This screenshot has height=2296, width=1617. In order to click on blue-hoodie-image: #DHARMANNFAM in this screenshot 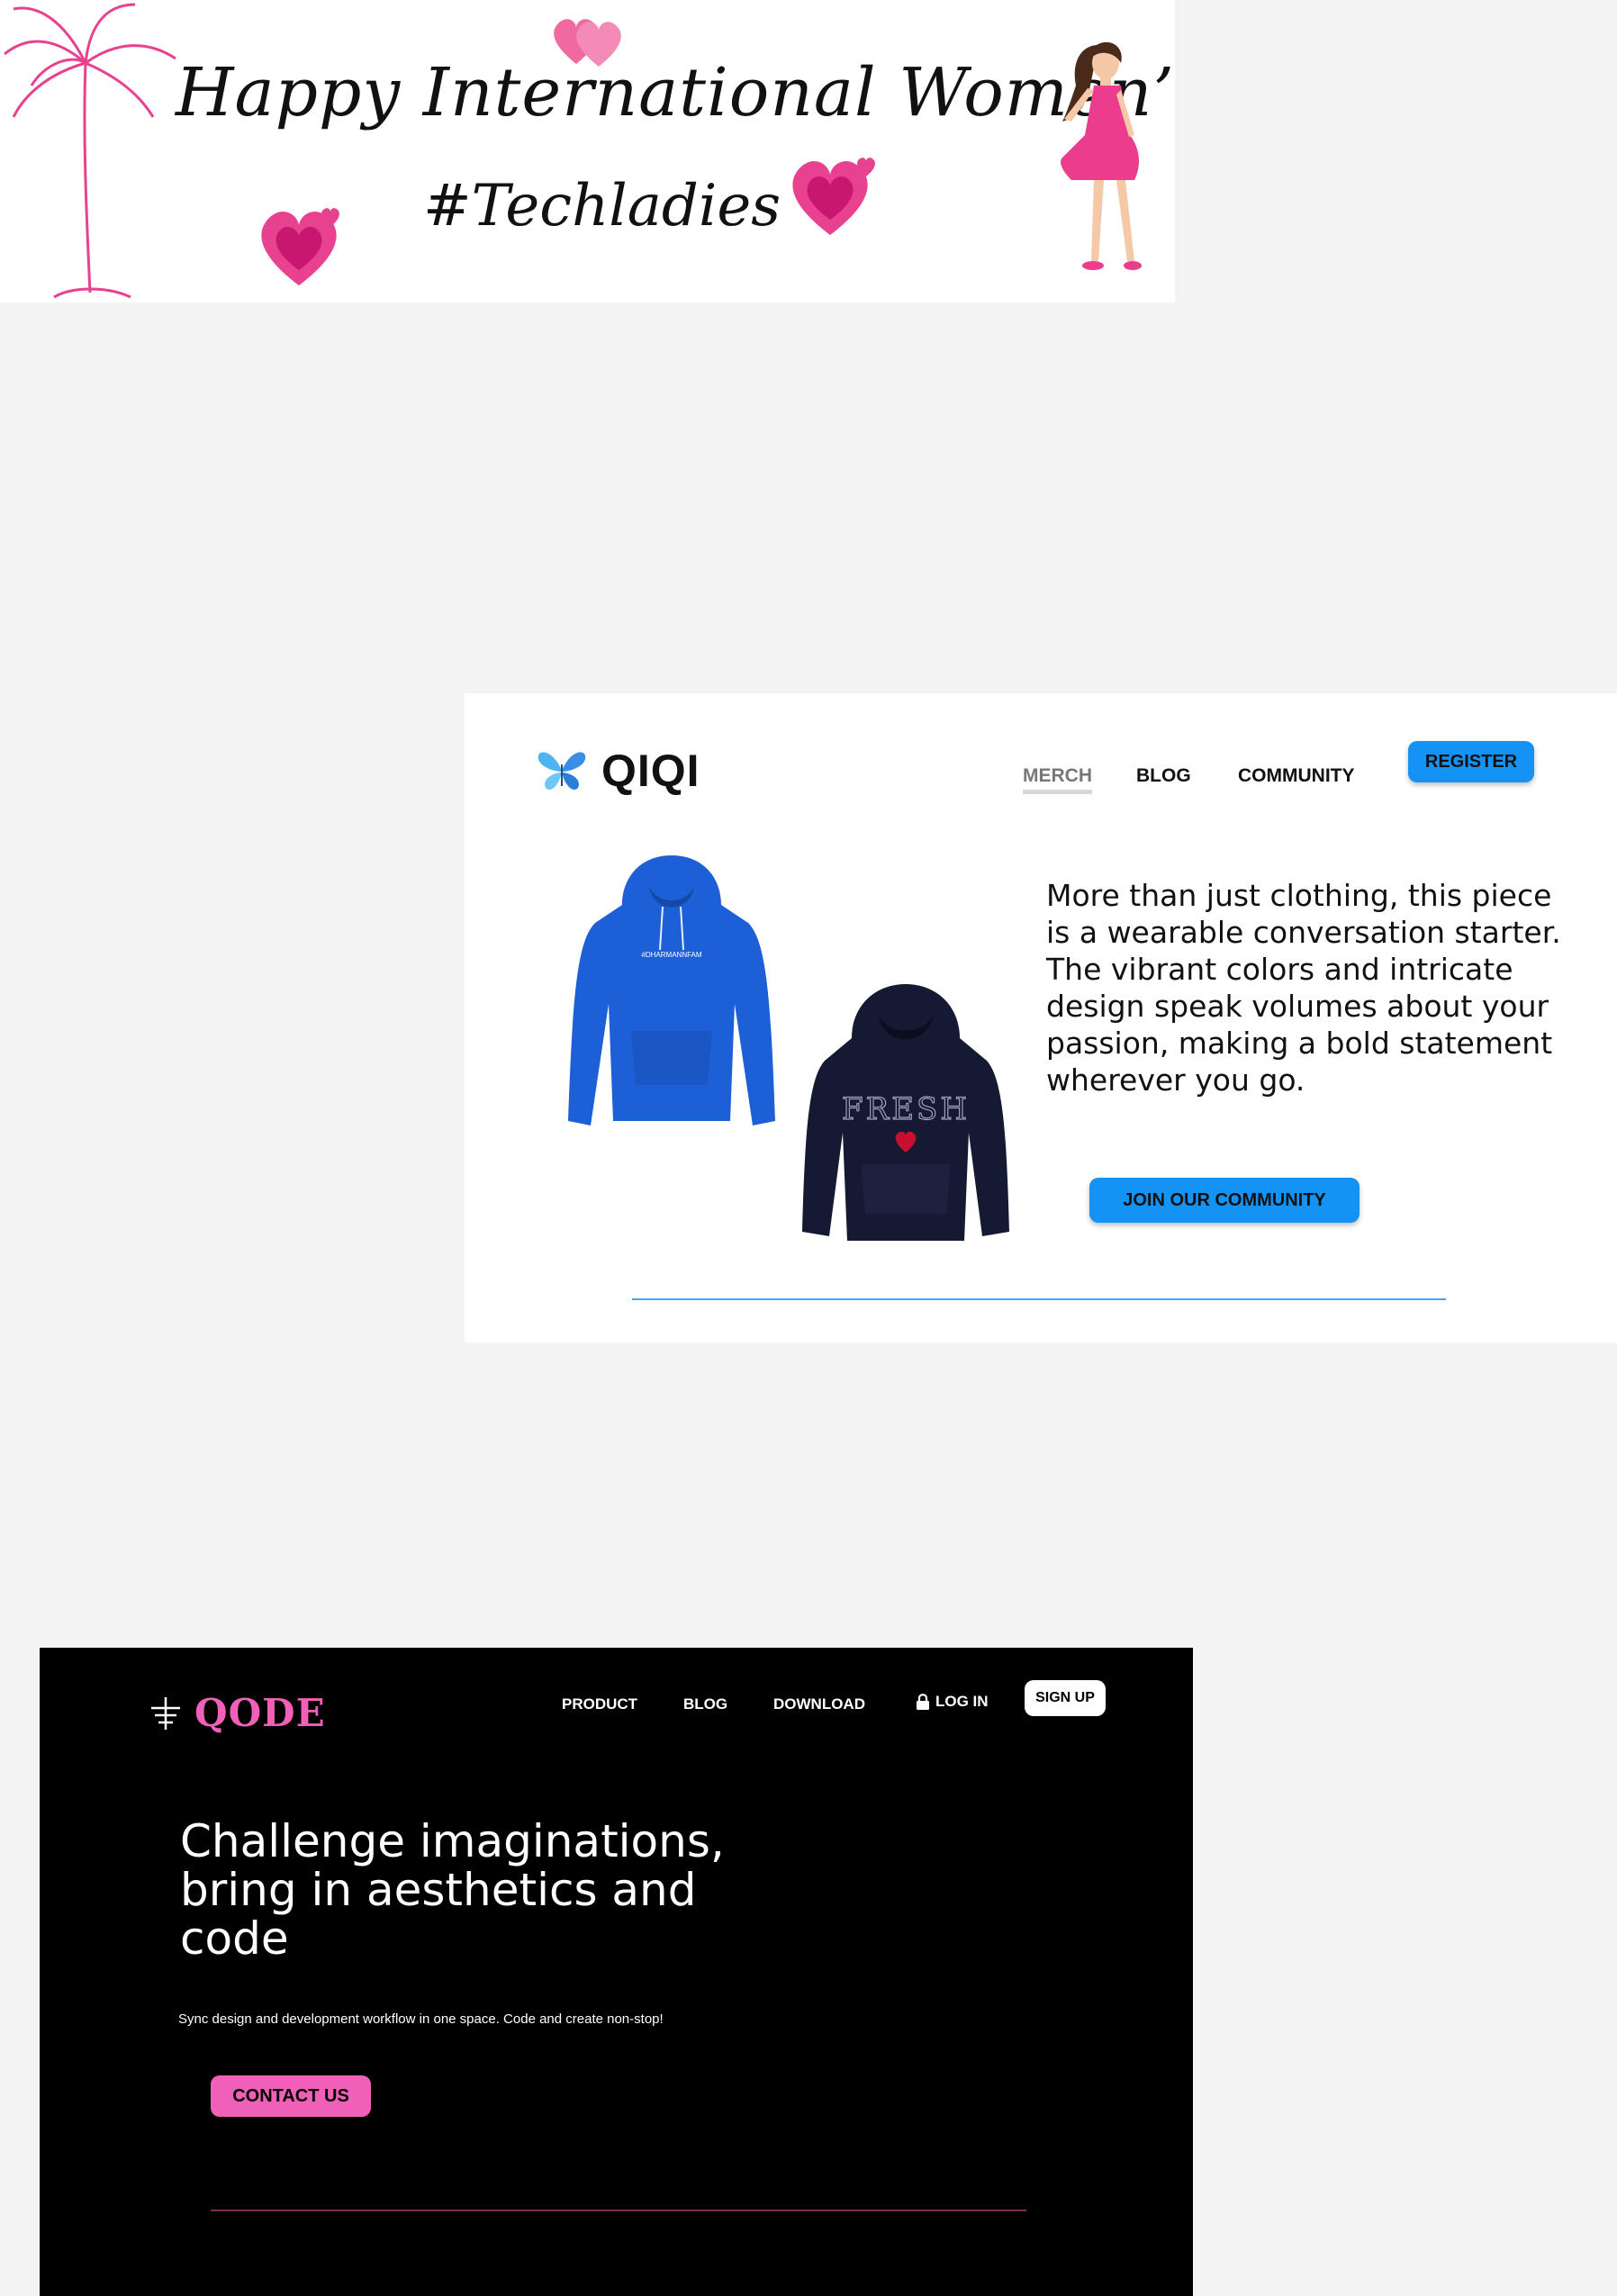, I will do `click(671, 995)`.